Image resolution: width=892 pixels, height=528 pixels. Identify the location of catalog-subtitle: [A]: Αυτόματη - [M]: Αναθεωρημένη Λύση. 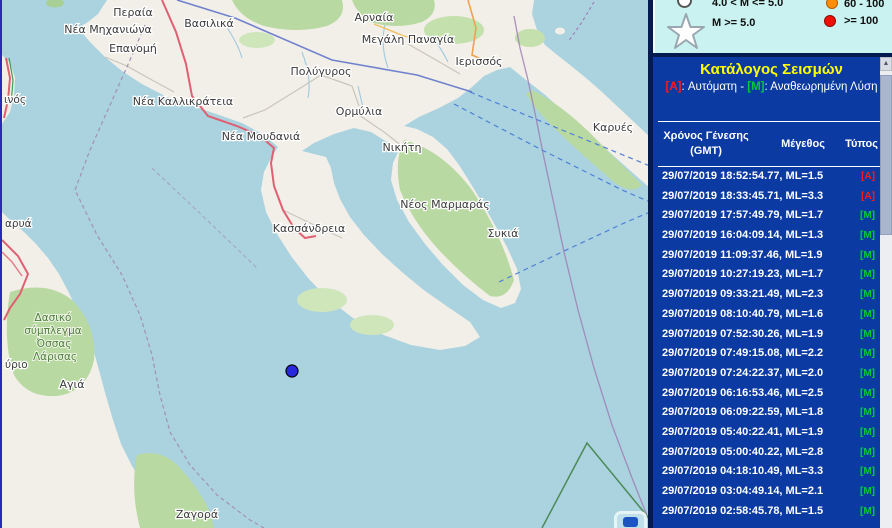
(771, 87).